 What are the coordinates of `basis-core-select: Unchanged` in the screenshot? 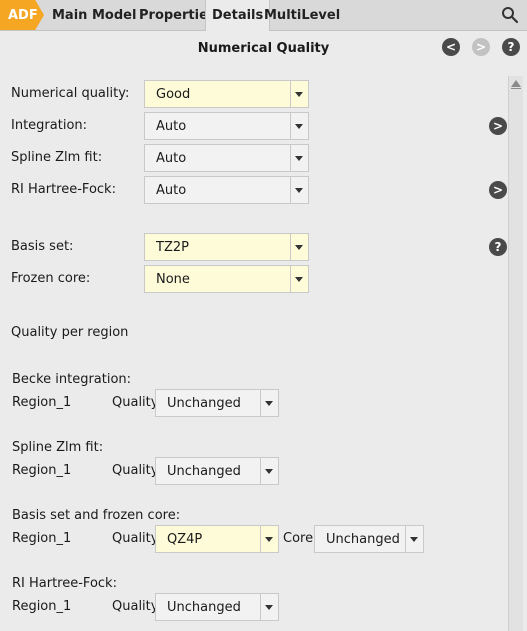 It's located at (369, 539).